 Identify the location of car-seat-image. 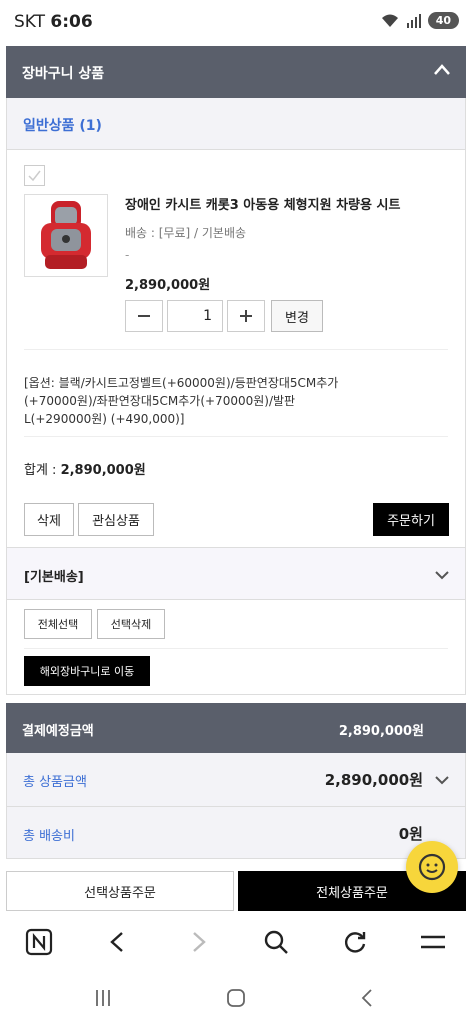
(66, 235).